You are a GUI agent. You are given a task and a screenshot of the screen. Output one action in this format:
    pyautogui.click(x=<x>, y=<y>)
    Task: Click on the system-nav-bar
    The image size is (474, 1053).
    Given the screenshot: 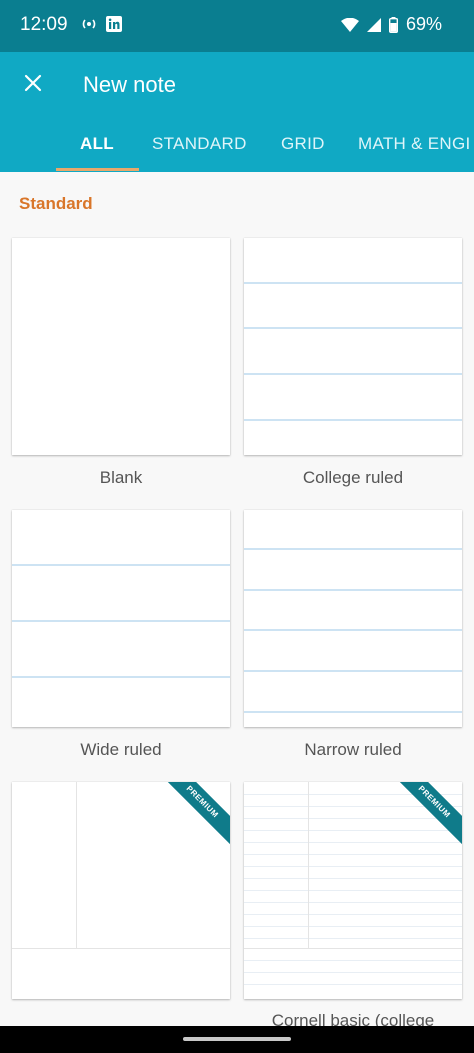 What is the action you would take?
    pyautogui.click(x=237, y=1039)
    